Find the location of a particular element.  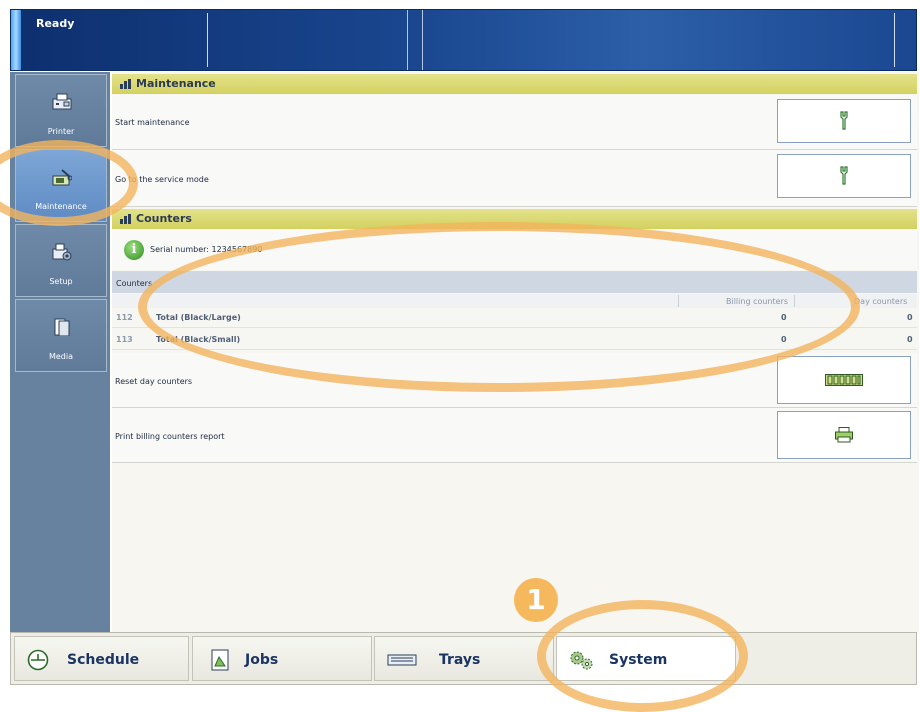

nav-system-button: System is located at coordinates (646, 658).